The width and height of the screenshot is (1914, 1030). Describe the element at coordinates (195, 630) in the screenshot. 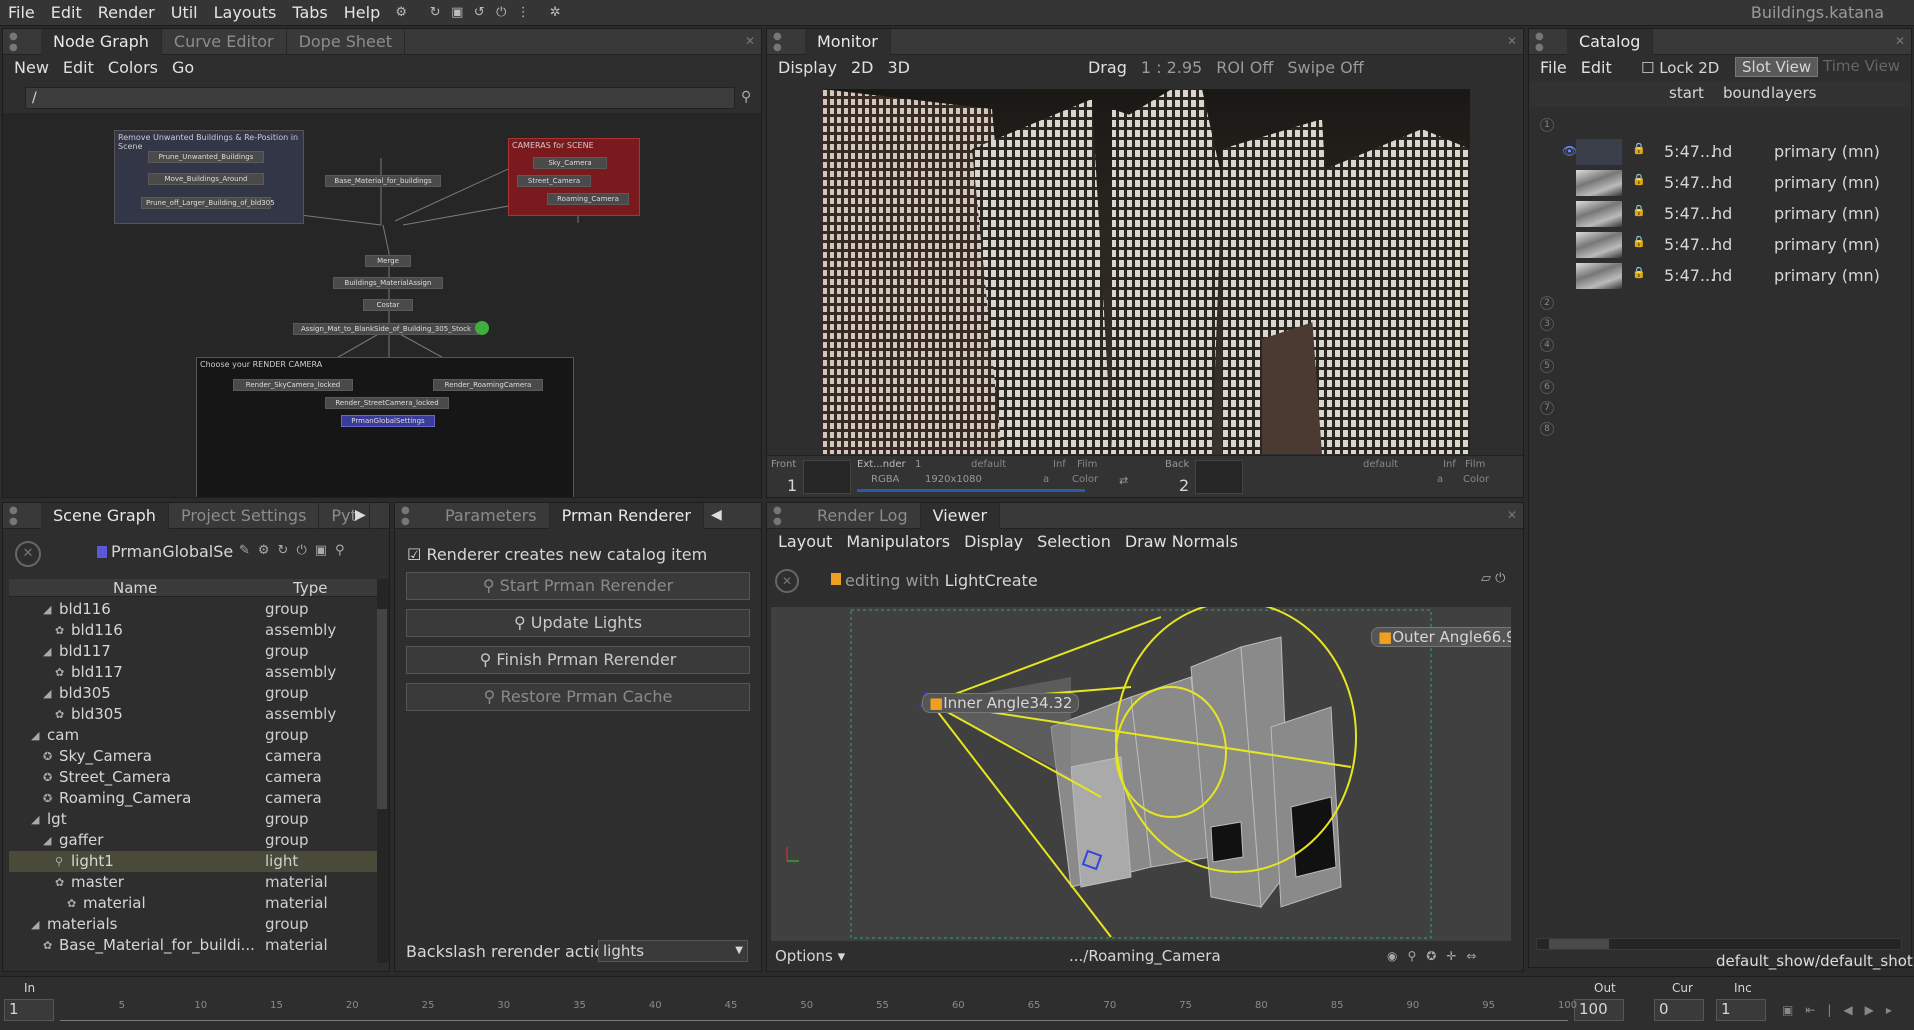

I see `table-row: ✿ bld116 assembly` at that location.